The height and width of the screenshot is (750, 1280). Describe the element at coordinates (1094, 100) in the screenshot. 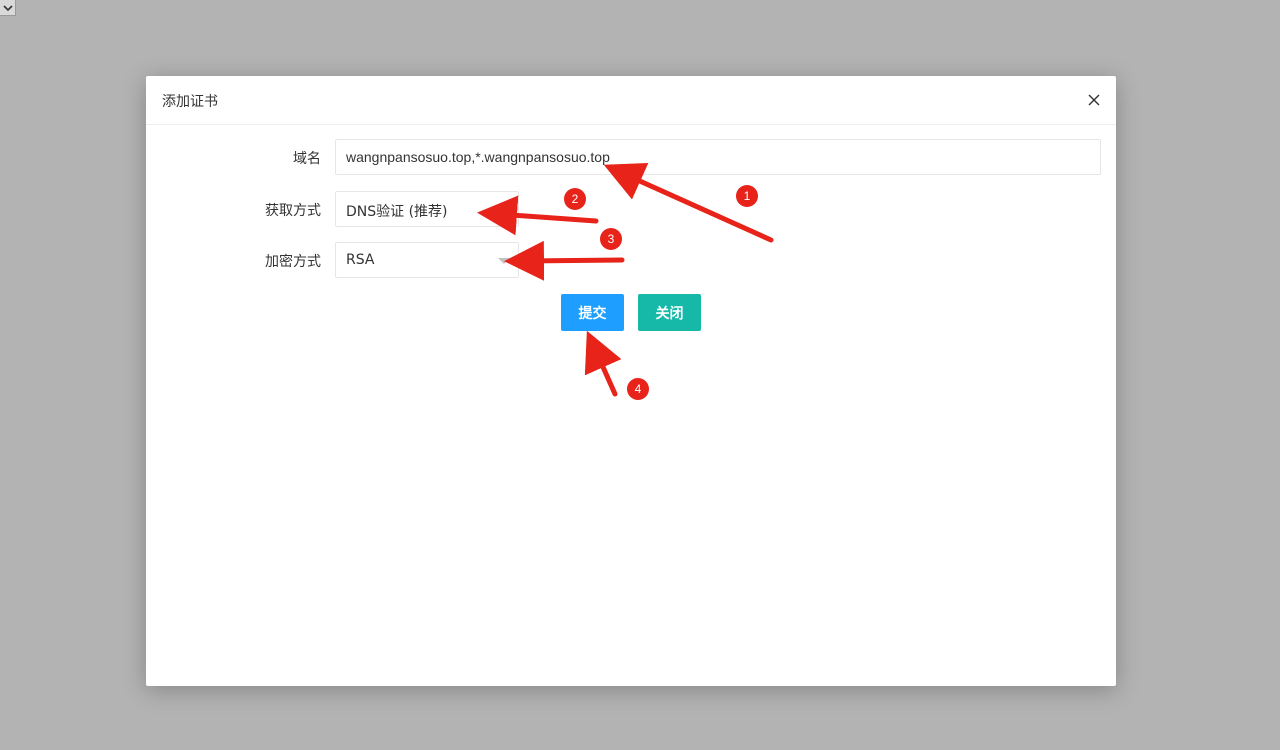

I see `close-icon` at that location.